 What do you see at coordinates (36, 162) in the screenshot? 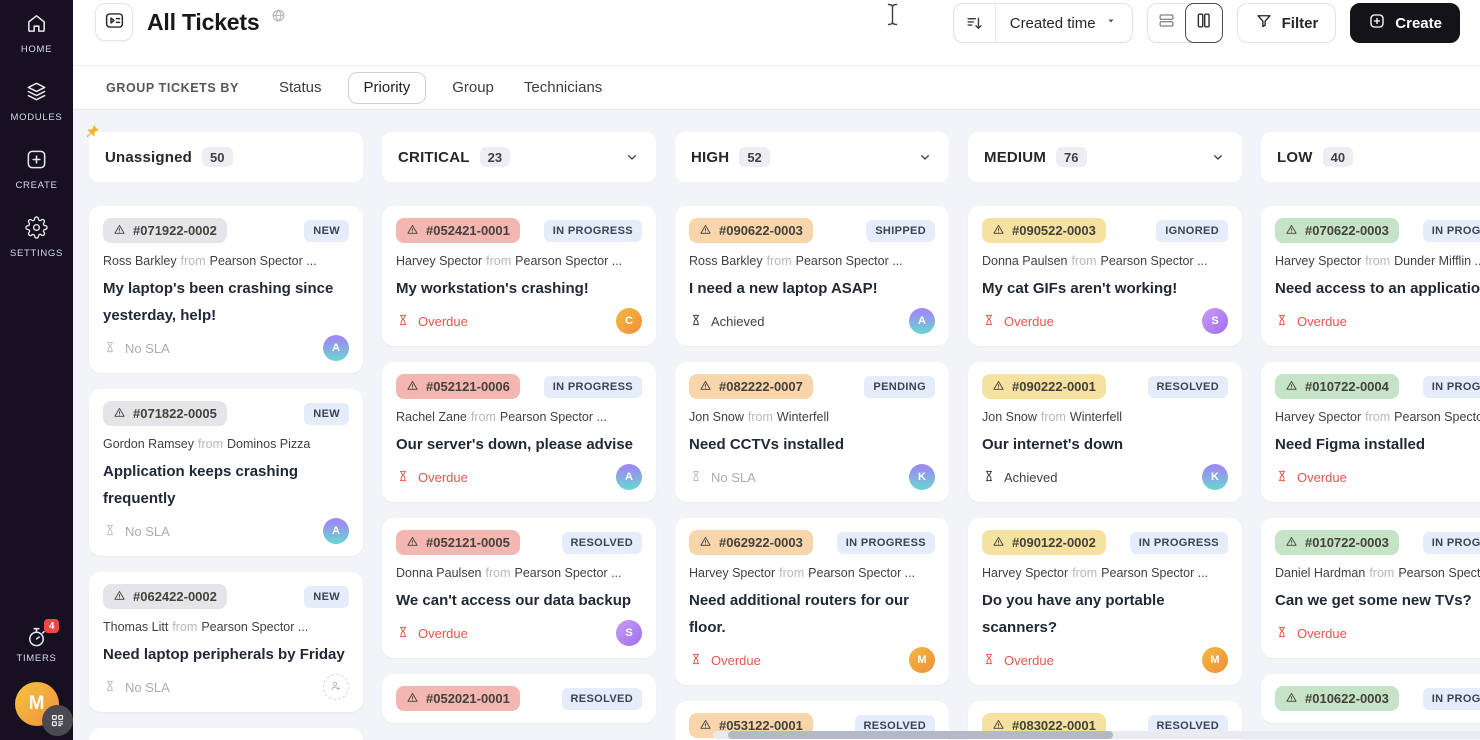
I see `create-icon` at bounding box center [36, 162].